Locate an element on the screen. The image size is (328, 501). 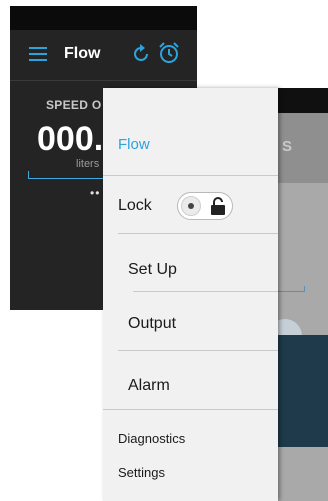
reset-icon is located at coordinates (141, 56).